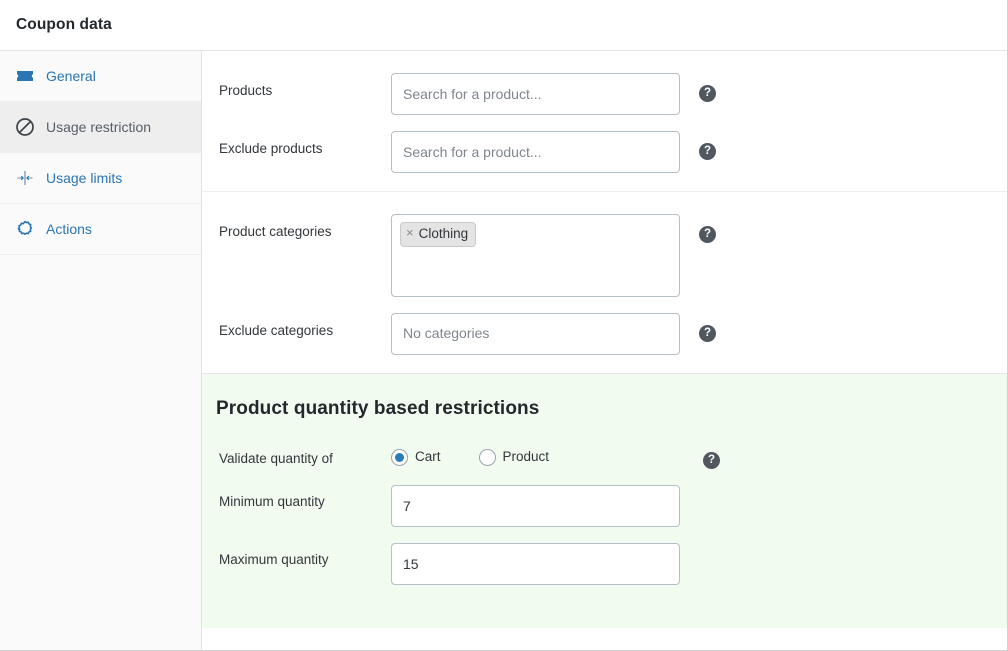 This screenshot has width=1008, height=651. I want to click on radio-option-product: Product, so click(514, 457).